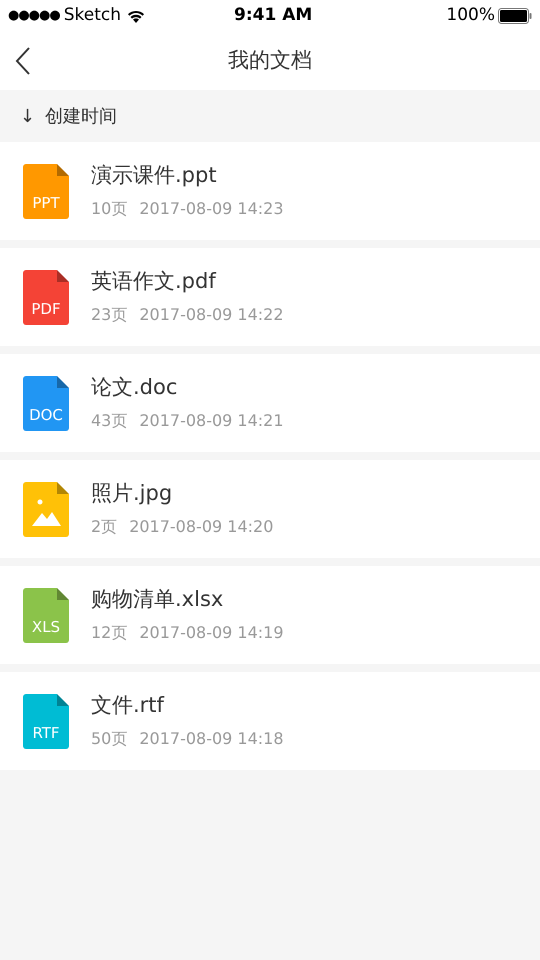  Describe the element at coordinates (211, 315) in the screenshot. I see `file-date: 2017-08-09 14:22` at that location.